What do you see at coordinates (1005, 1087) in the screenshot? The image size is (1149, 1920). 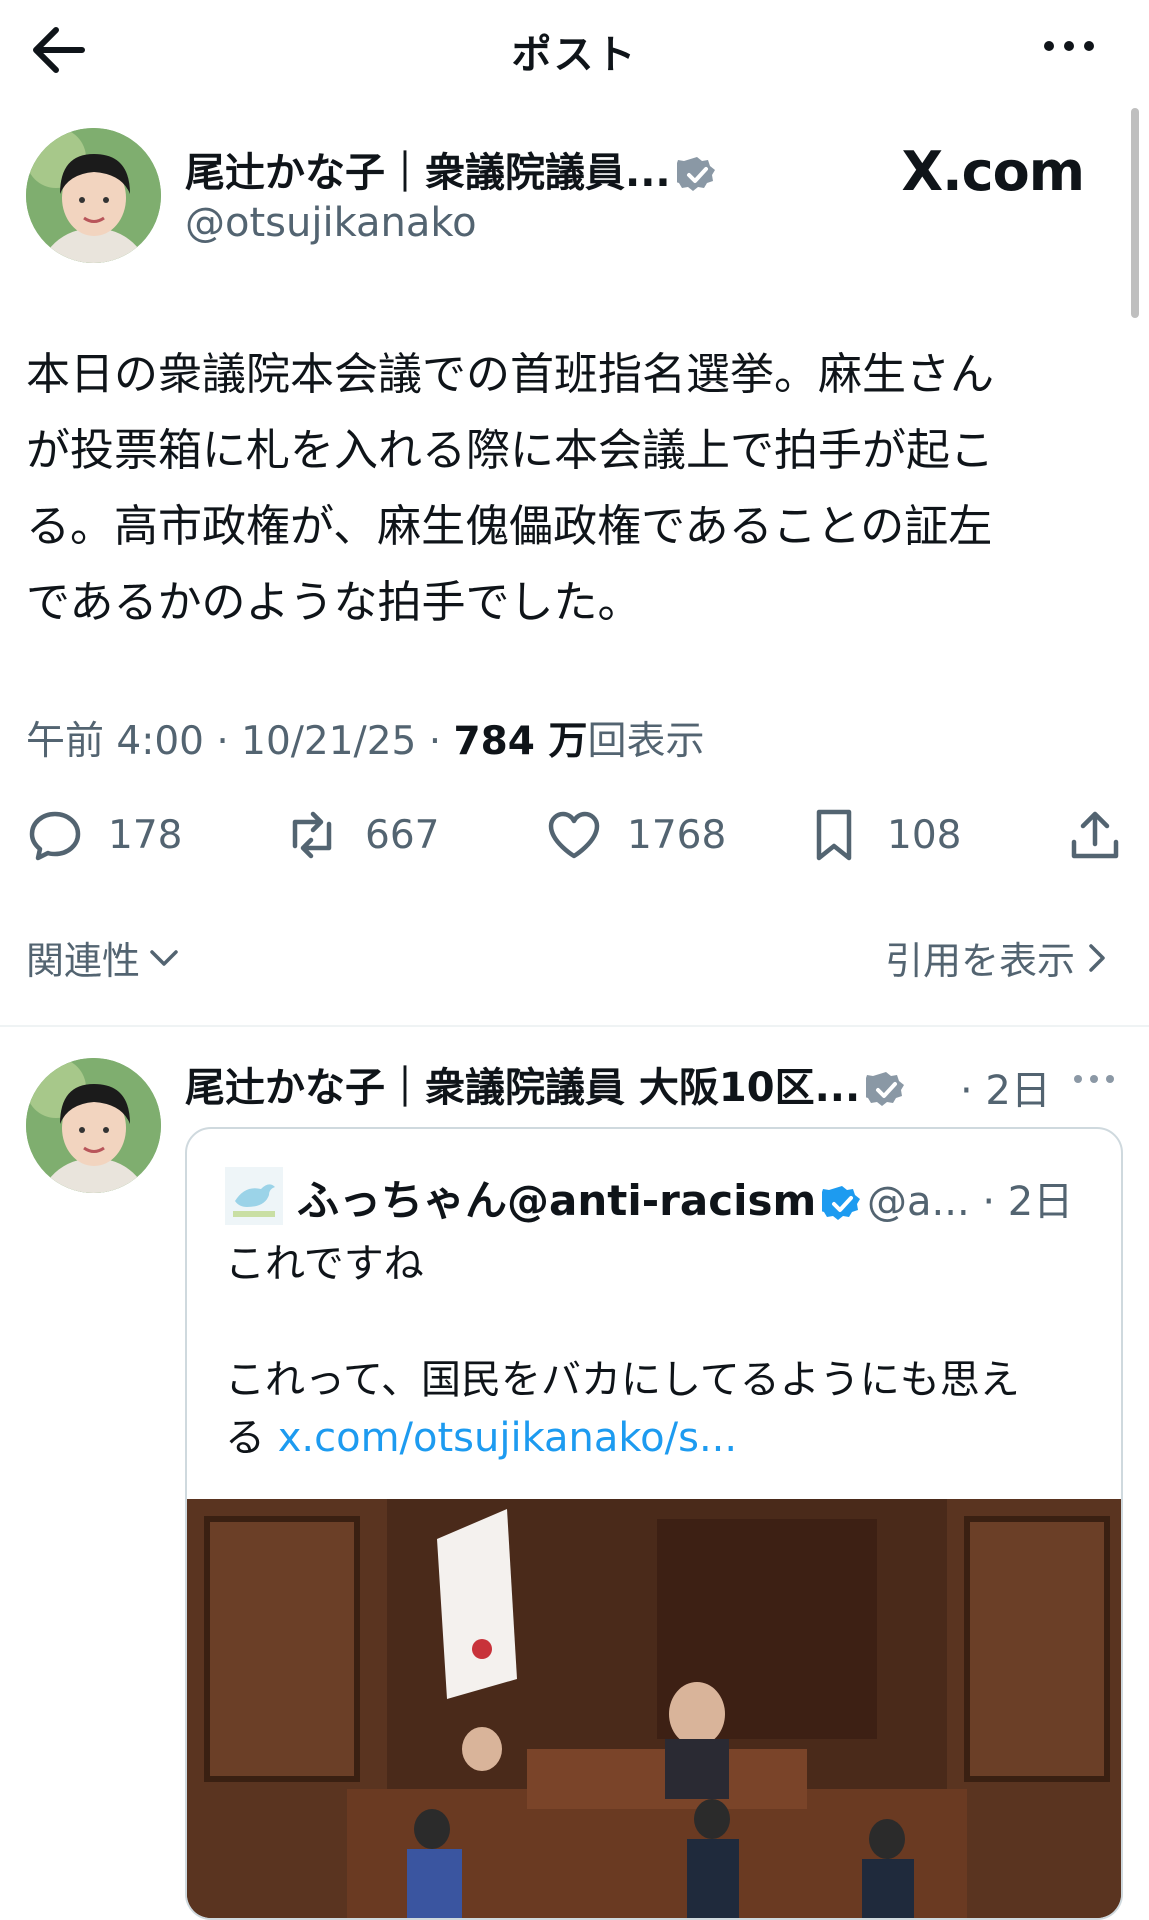 I see `reply-time: · 2日` at bounding box center [1005, 1087].